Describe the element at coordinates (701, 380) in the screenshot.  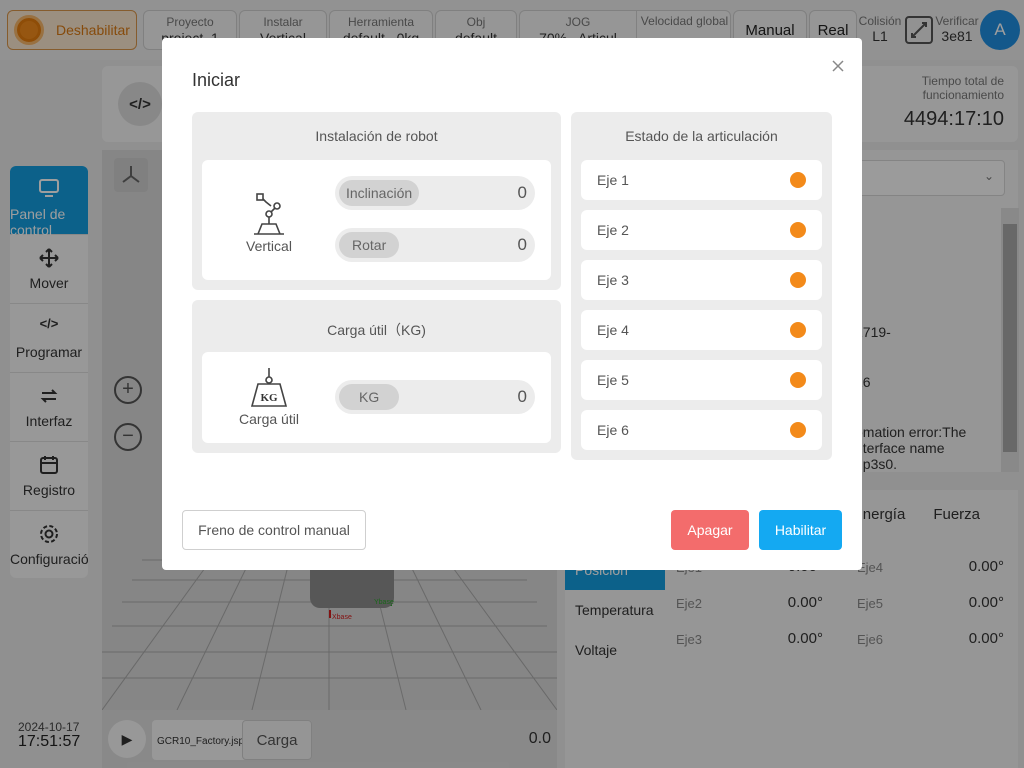
I see `joint-row-5: Eje 5` at that location.